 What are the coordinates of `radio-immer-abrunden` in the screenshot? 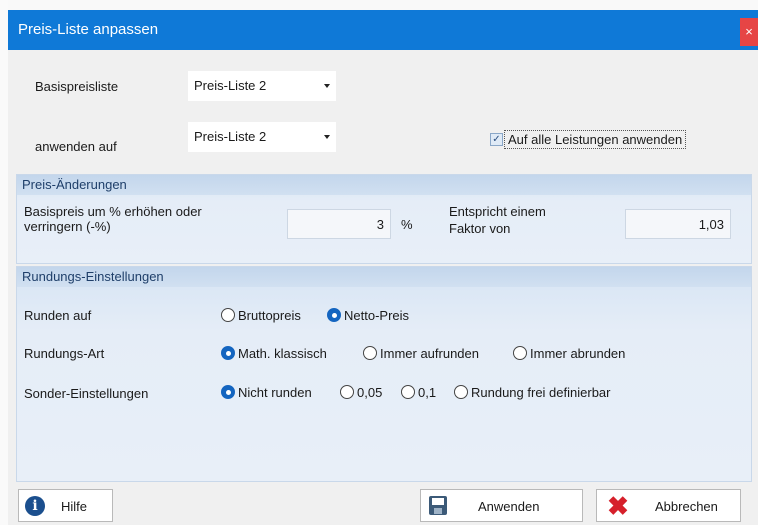 It's located at (520, 353).